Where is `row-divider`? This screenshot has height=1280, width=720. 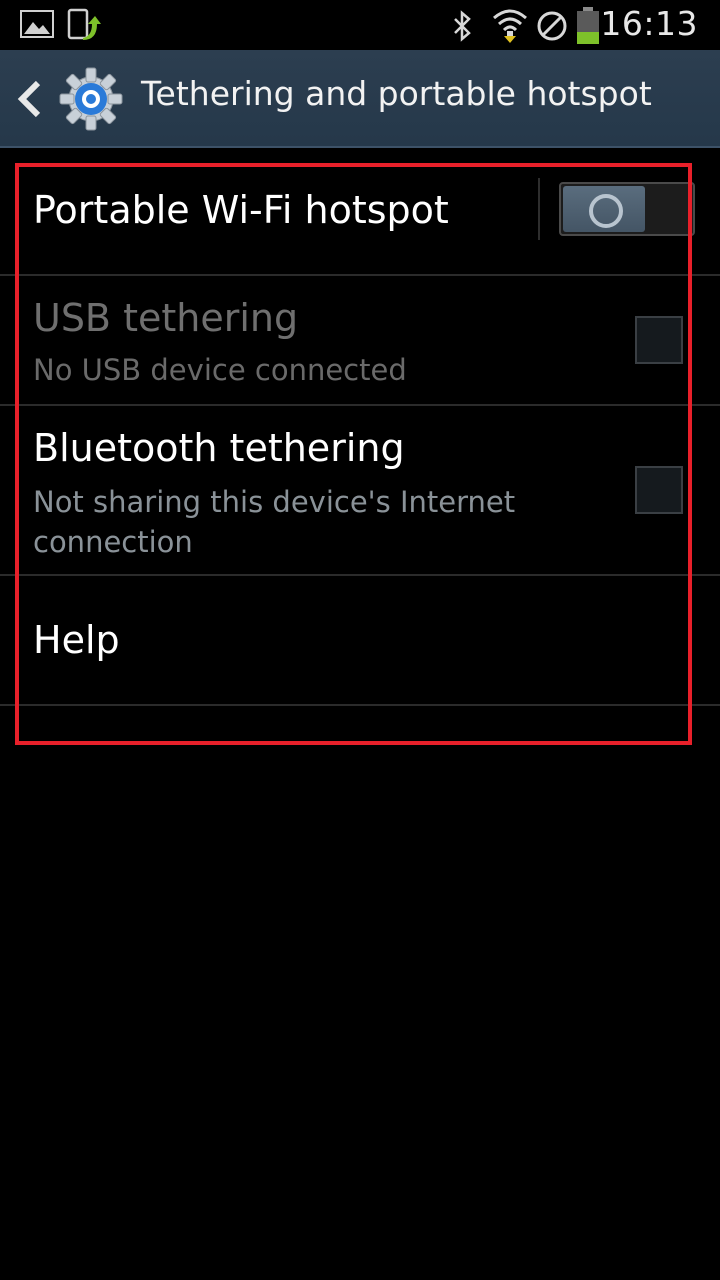 row-divider is located at coordinates (539, 209).